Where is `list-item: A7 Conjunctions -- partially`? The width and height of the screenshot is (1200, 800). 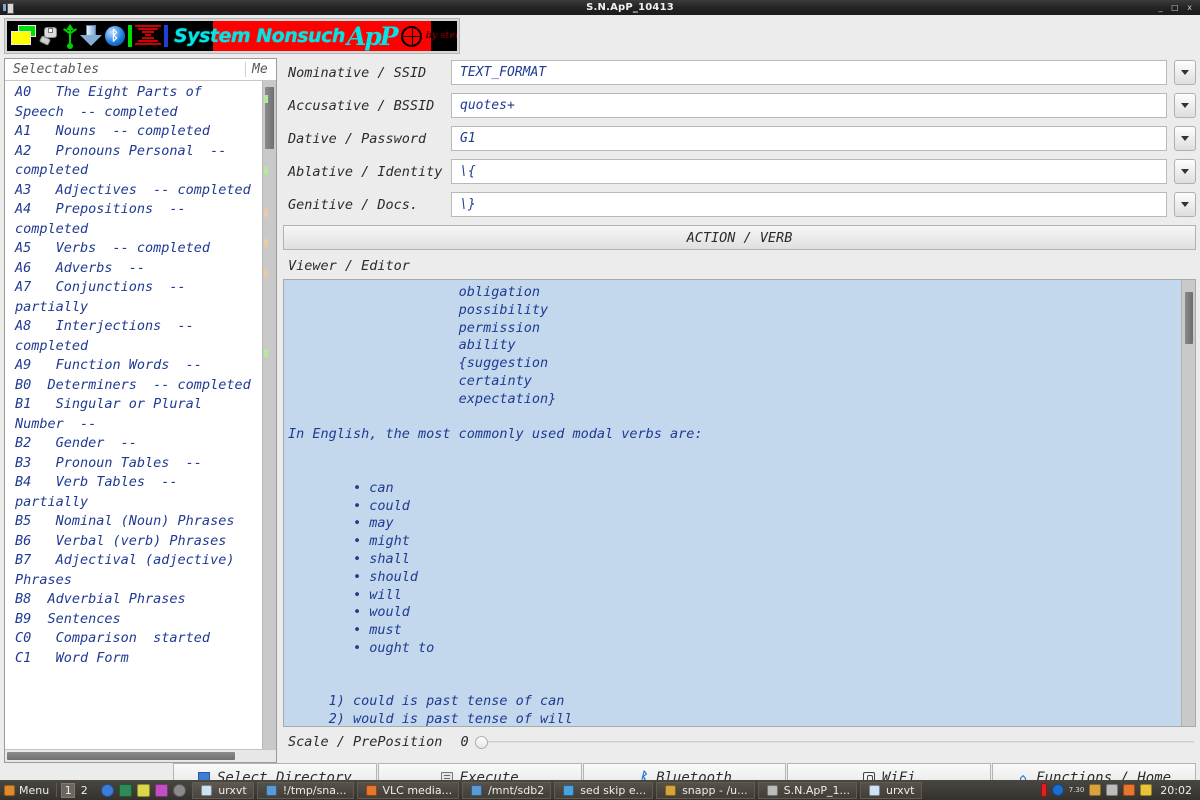 list-item: A7 Conjunctions -- partially is located at coordinates (138, 297).